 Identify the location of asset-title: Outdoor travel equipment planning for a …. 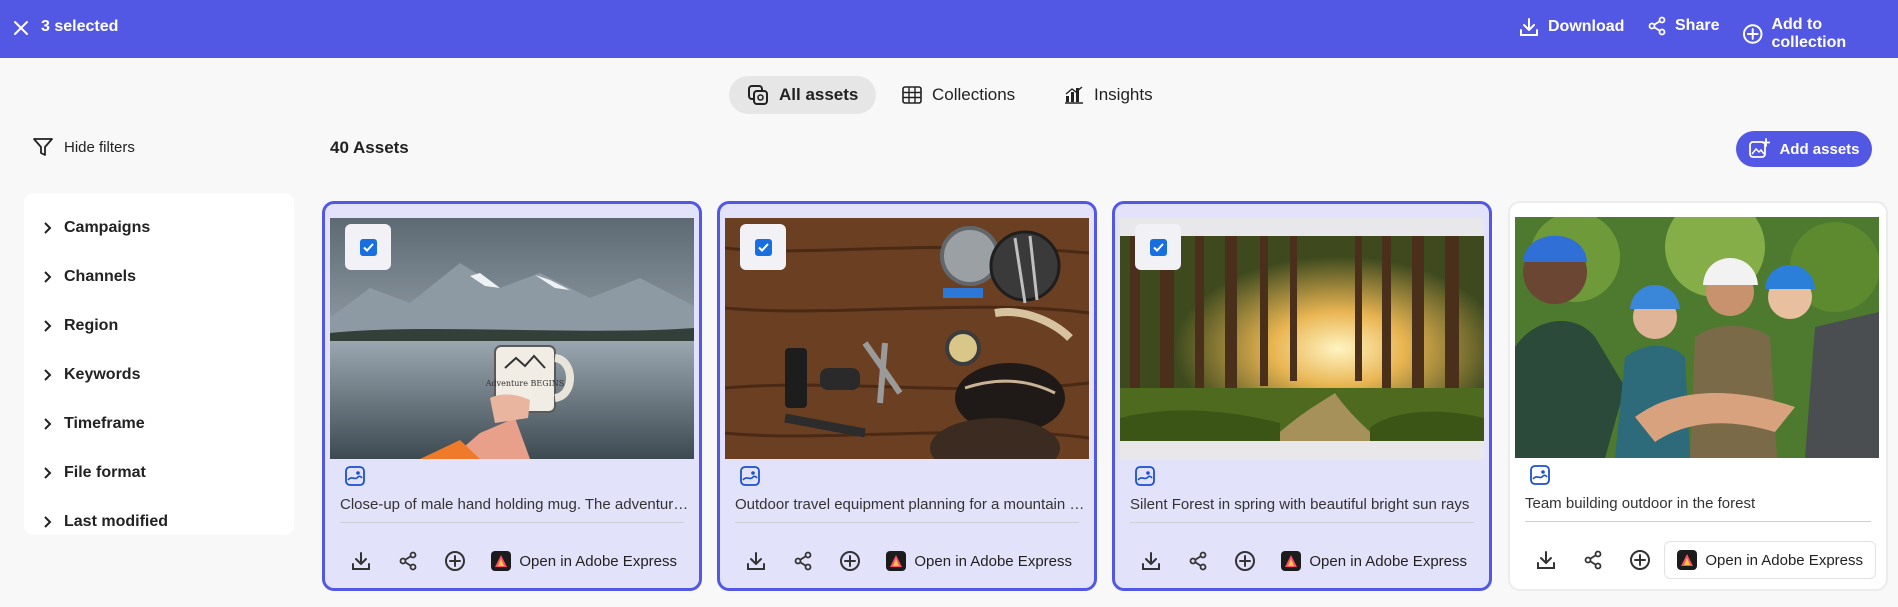
(910, 504).